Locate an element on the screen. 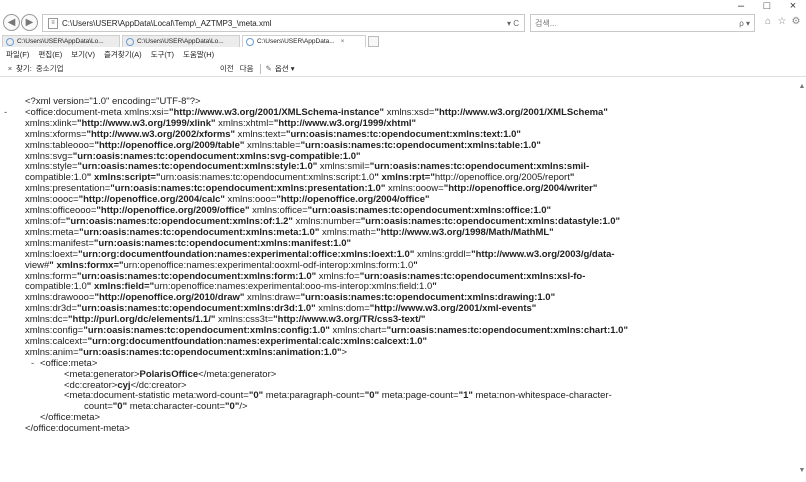  new-tab-button is located at coordinates (373, 41).